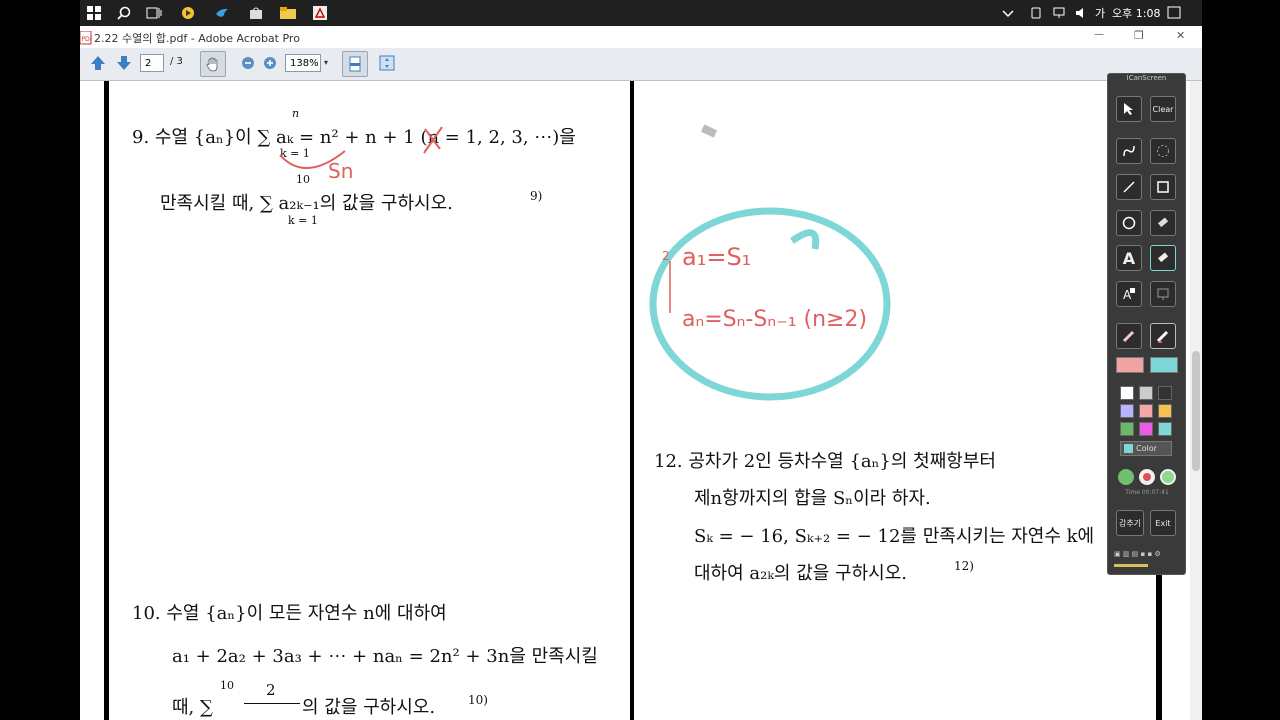 Image resolution: width=1280 pixels, height=720 pixels. Describe the element at coordinates (270, 63) in the screenshot. I see `zoom-in-icon` at that location.